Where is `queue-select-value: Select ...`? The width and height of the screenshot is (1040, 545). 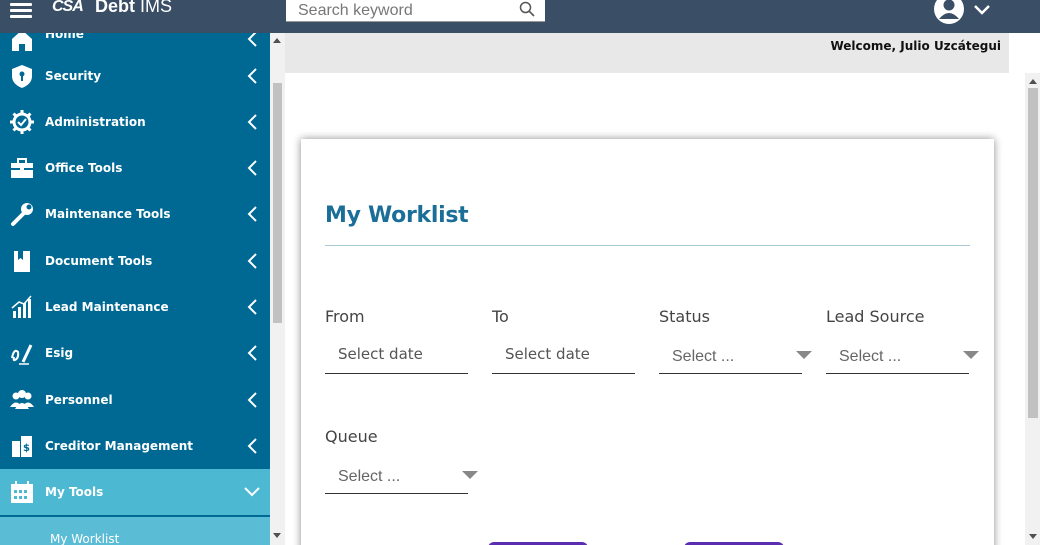 queue-select-value: Select ... is located at coordinates (369, 476).